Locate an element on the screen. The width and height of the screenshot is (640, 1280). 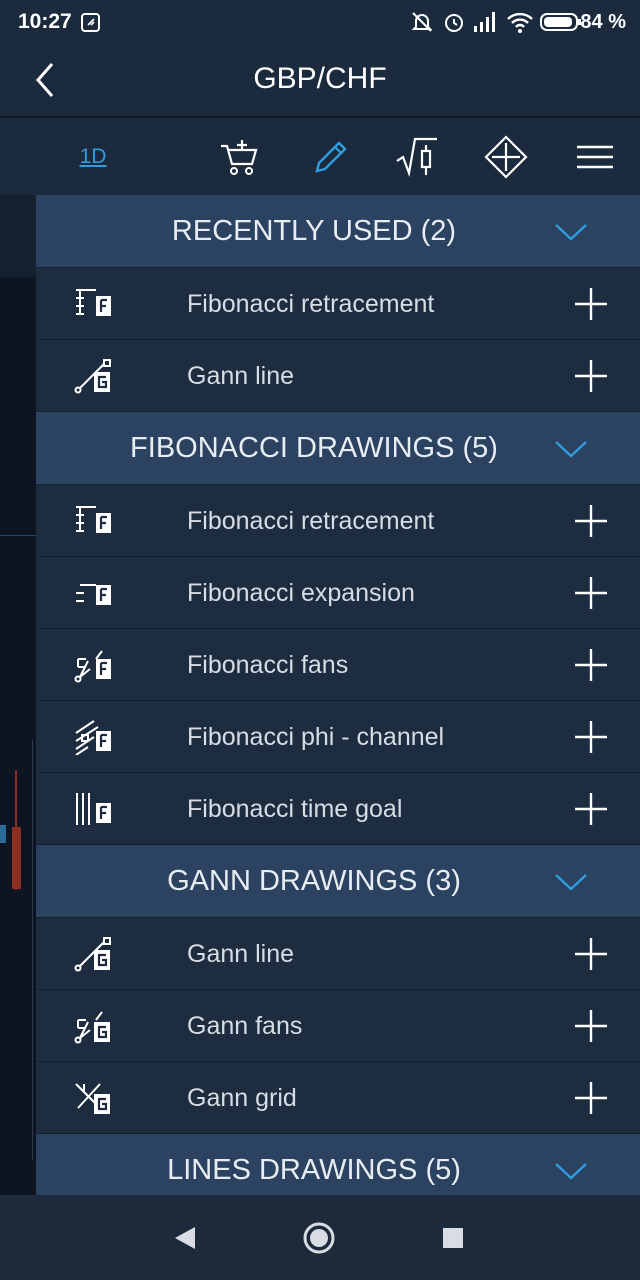
fib-expansion-icon is located at coordinates (93, 594).